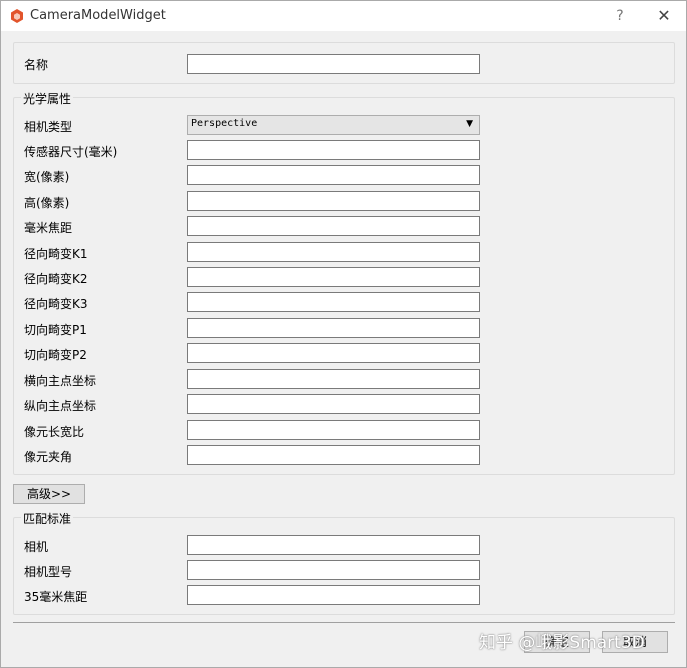 The image size is (687, 668). I want to click on dropdown-arrow-icon: ▼, so click(469, 124).